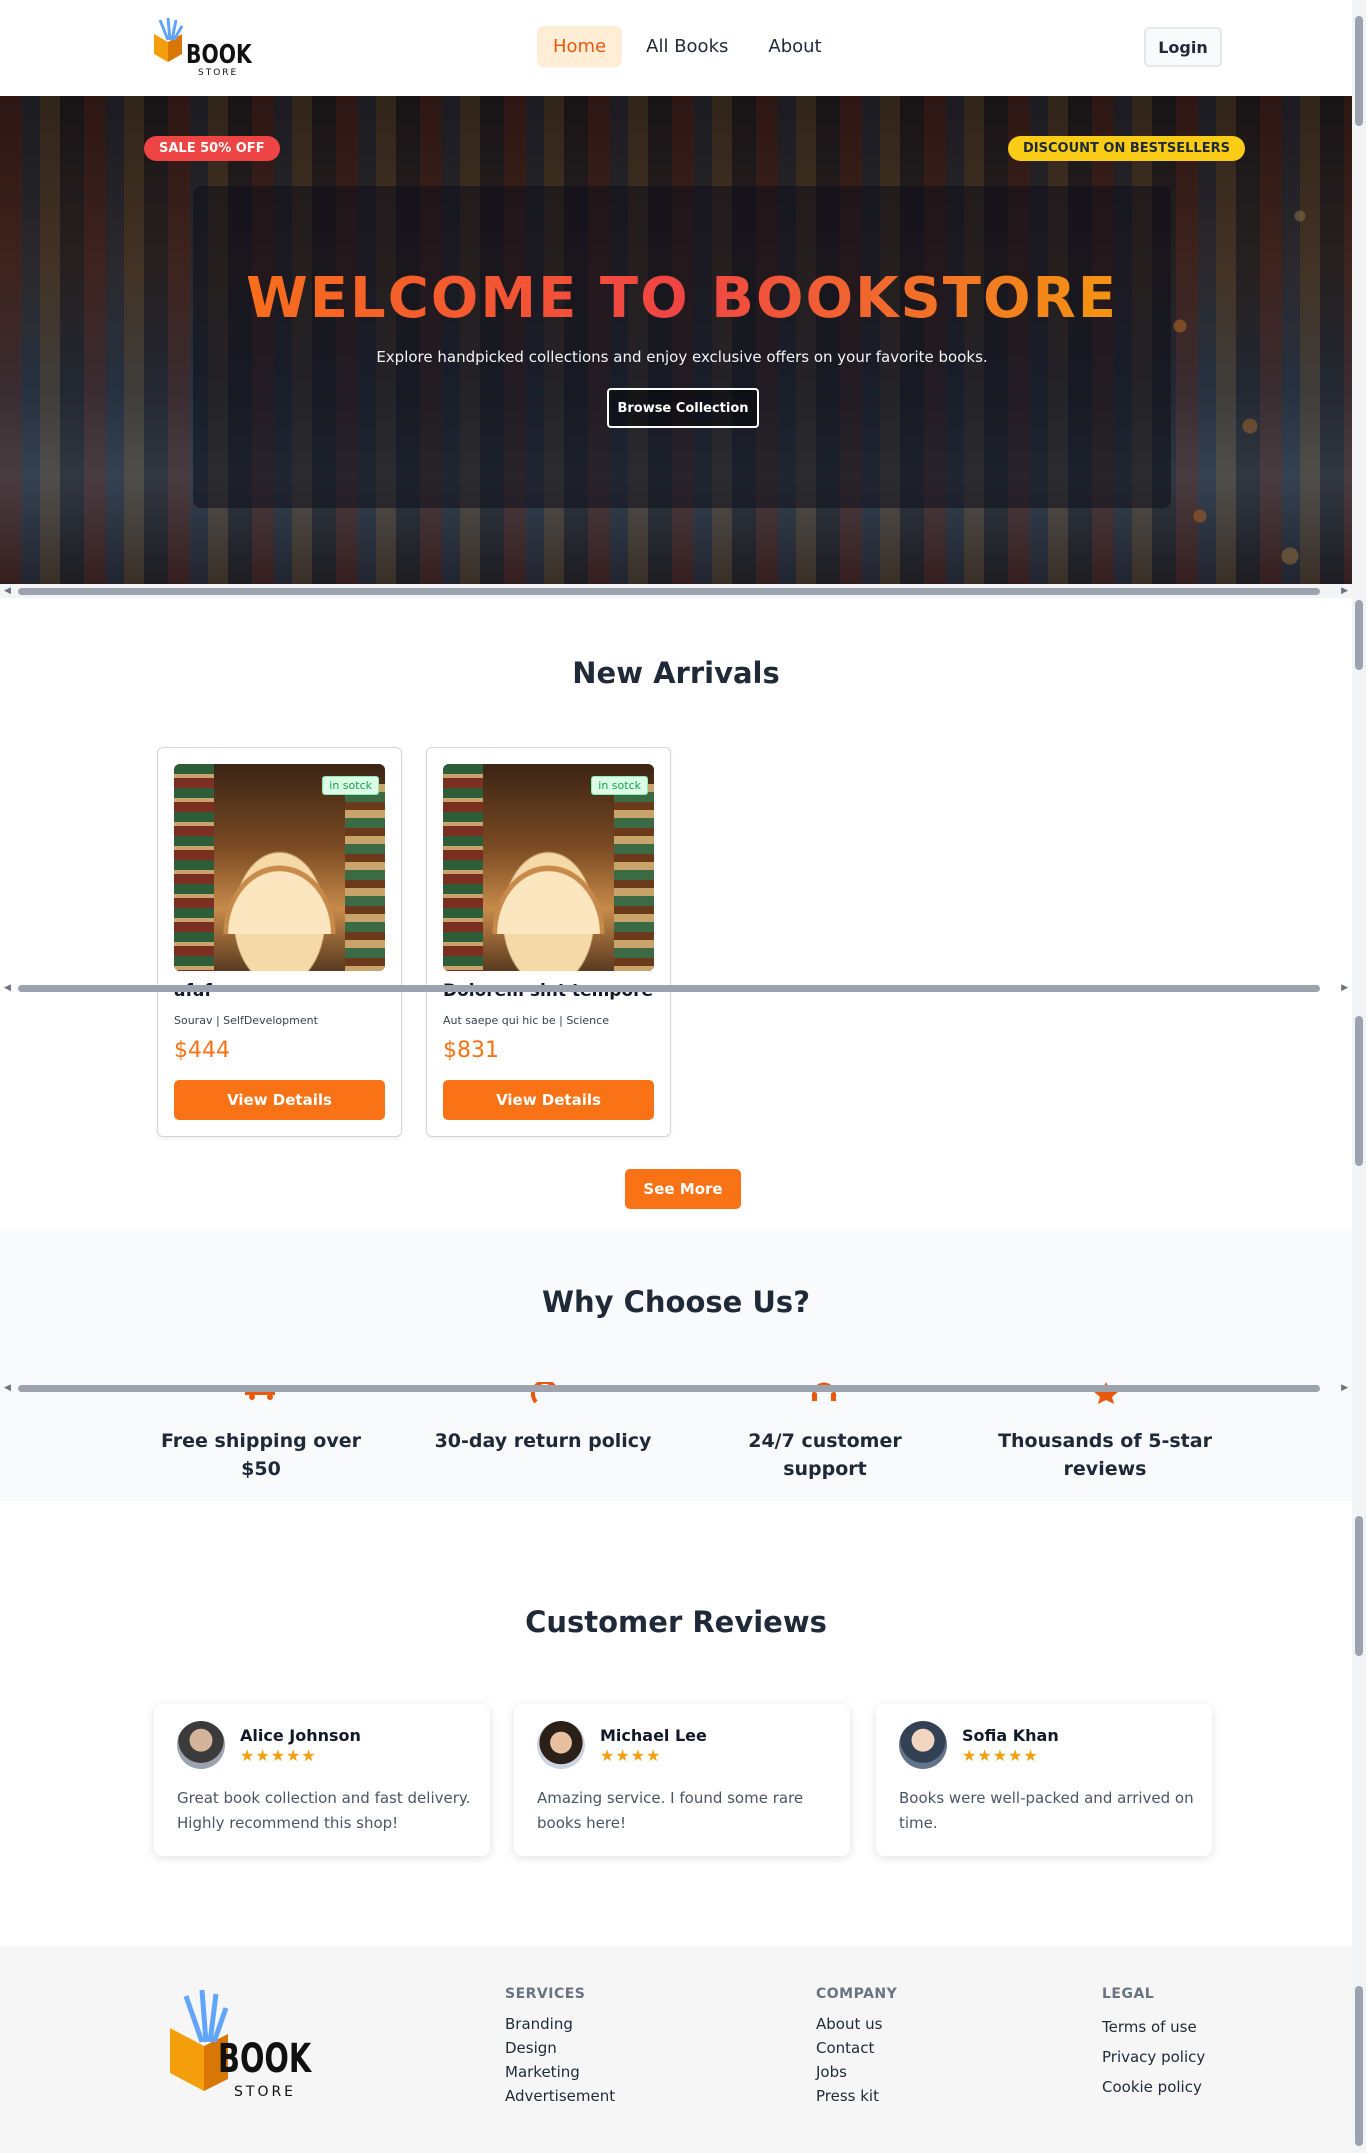 This screenshot has width=1366, height=2153. Describe the element at coordinates (471, 1050) in the screenshot. I see `book-price: $831` at that location.